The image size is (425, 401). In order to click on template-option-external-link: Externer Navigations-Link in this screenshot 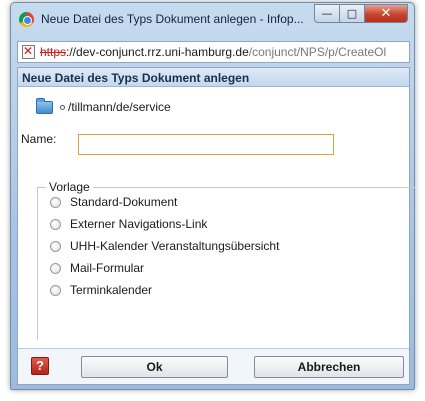, I will do `click(128, 224)`.